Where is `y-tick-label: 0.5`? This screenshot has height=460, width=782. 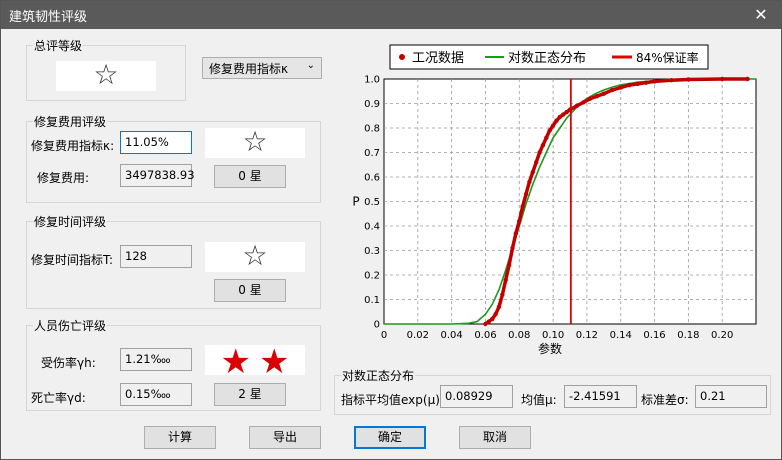 y-tick-label: 0.5 is located at coordinates (372, 202).